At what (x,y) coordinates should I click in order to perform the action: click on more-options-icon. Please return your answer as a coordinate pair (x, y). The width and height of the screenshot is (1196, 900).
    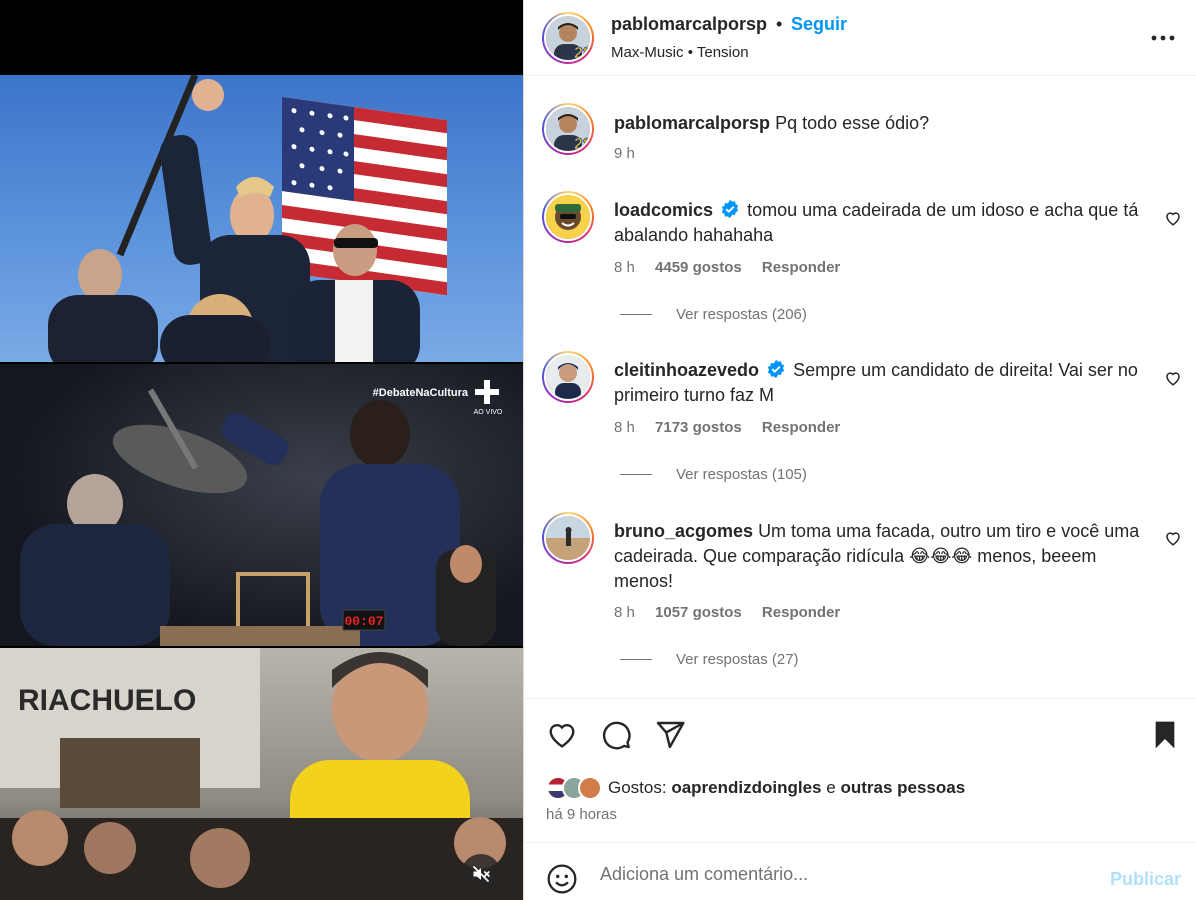
    Looking at the image, I should click on (1163, 38).